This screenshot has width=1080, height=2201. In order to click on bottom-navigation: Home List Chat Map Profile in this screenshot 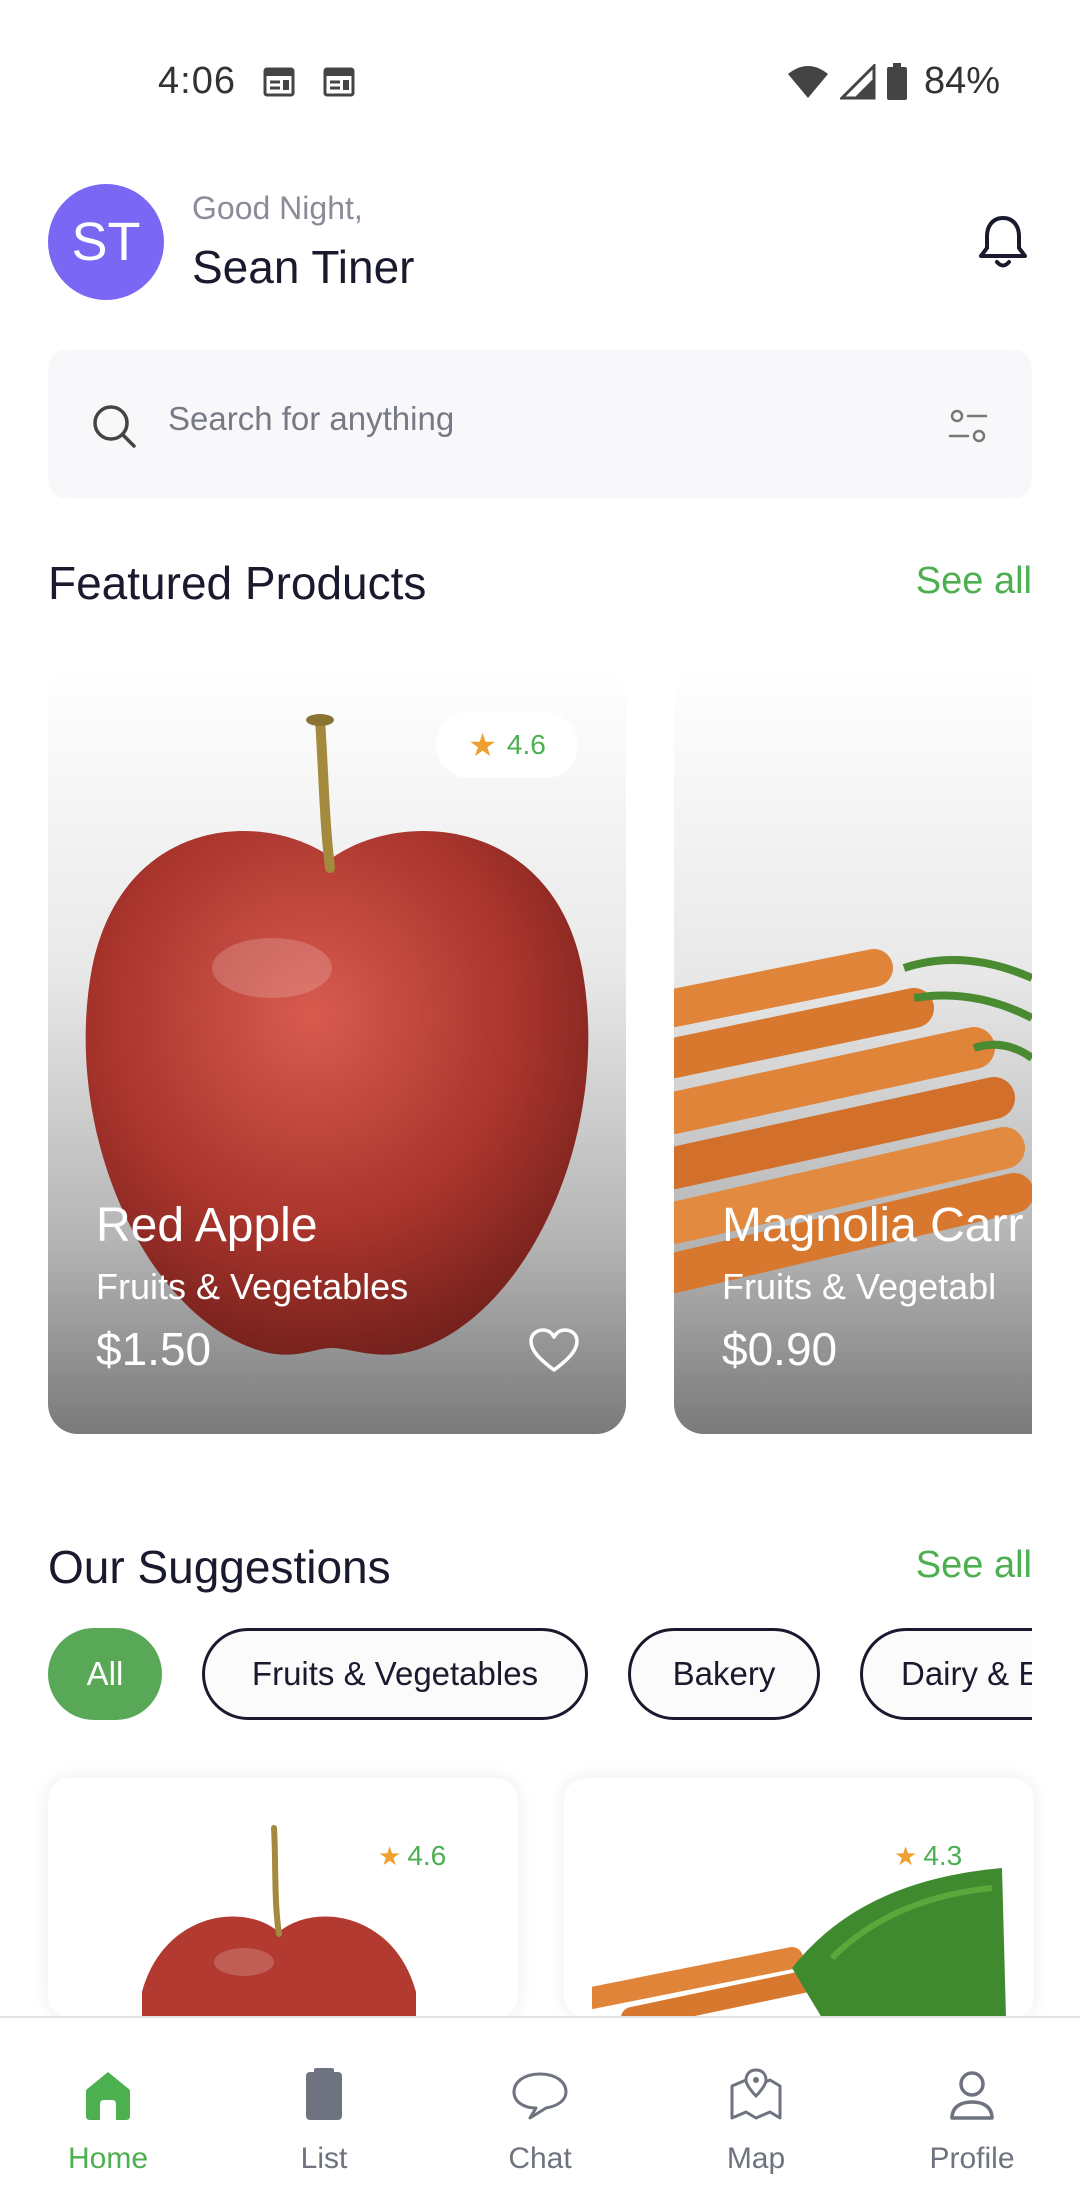, I will do `click(540, 2108)`.